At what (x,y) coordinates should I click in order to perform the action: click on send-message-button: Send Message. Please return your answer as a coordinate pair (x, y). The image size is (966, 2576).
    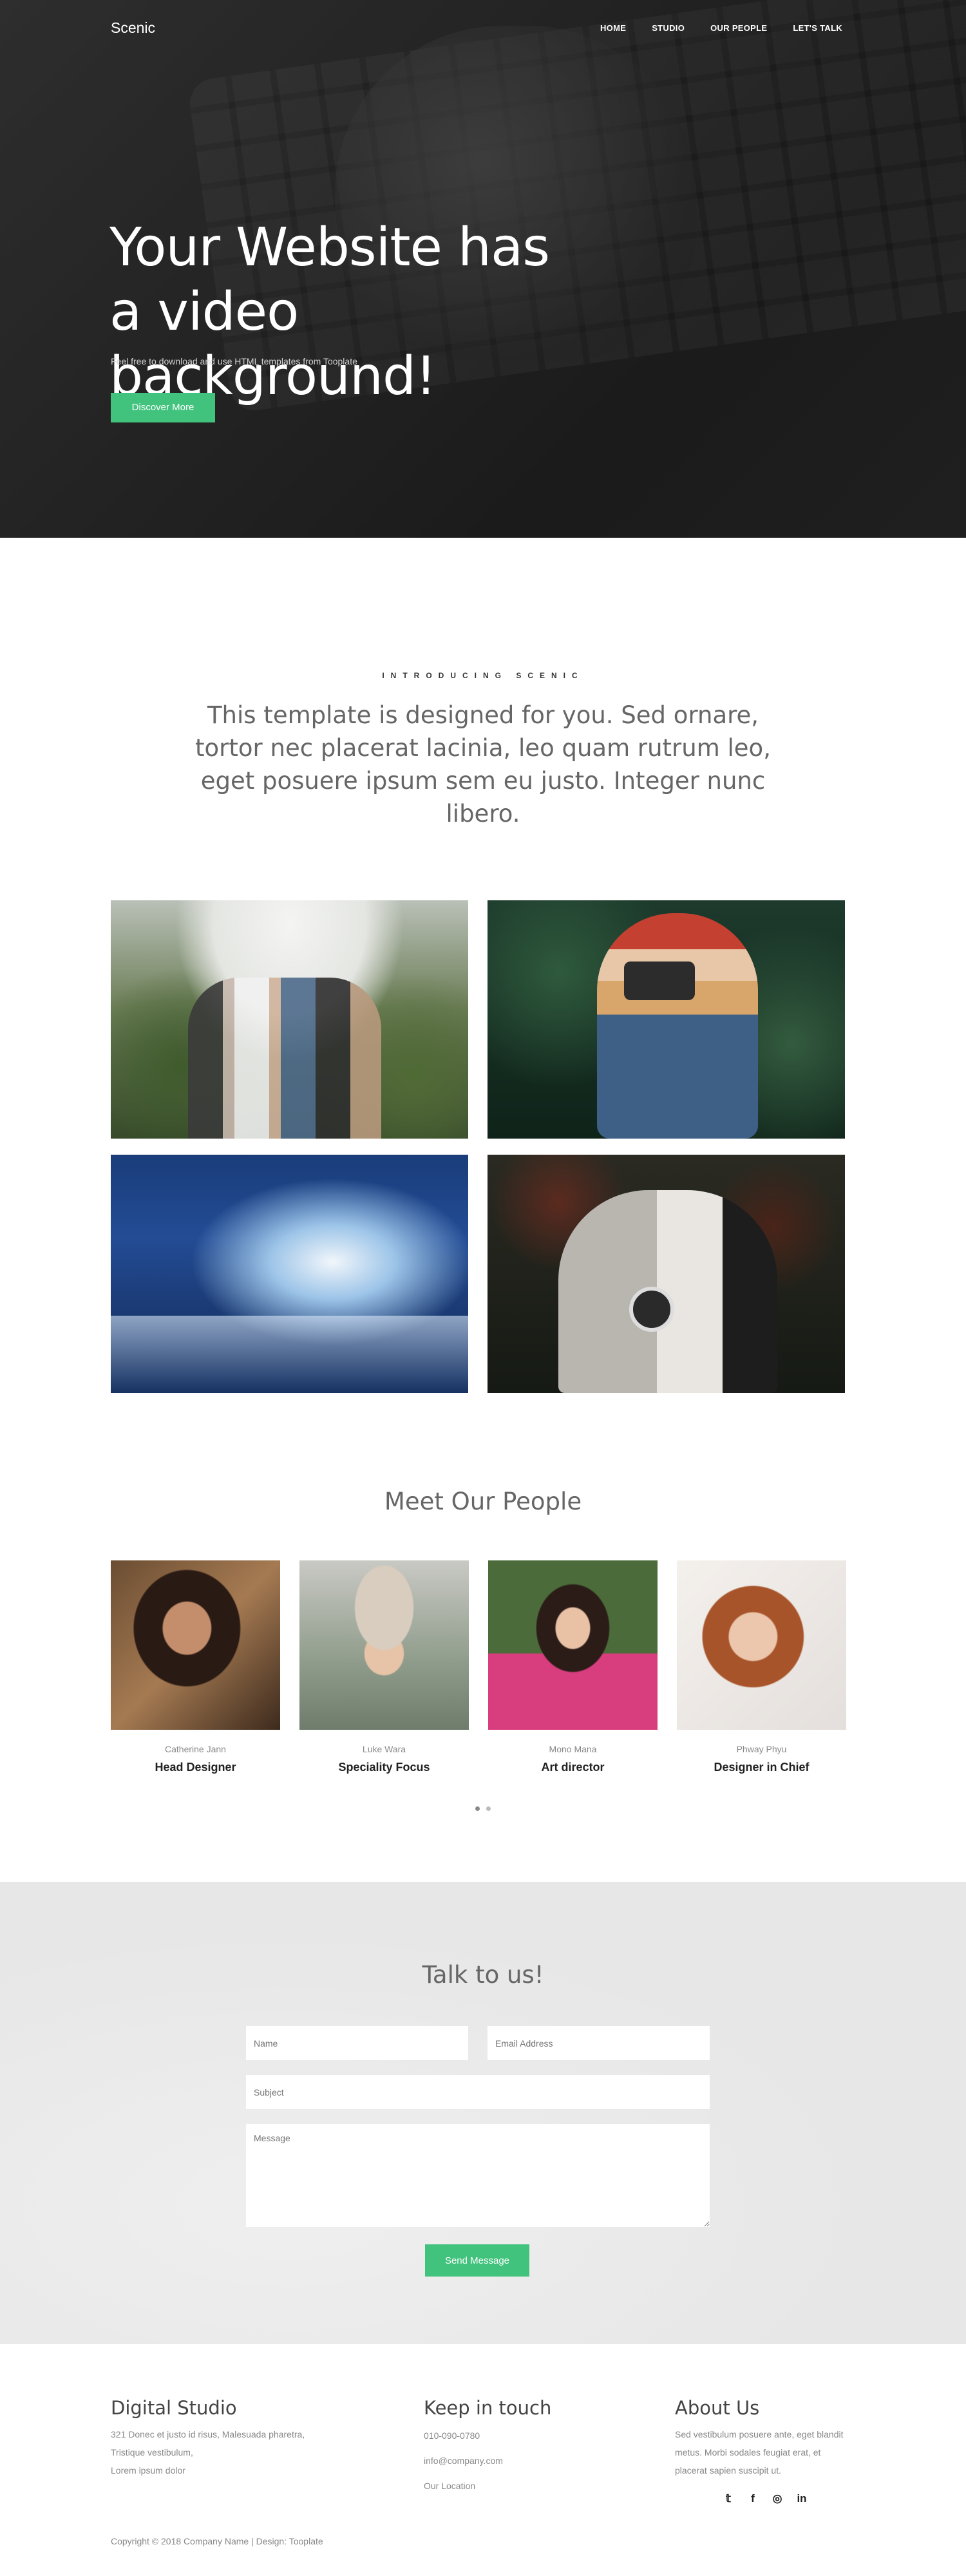
    Looking at the image, I should click on (477, 2260).